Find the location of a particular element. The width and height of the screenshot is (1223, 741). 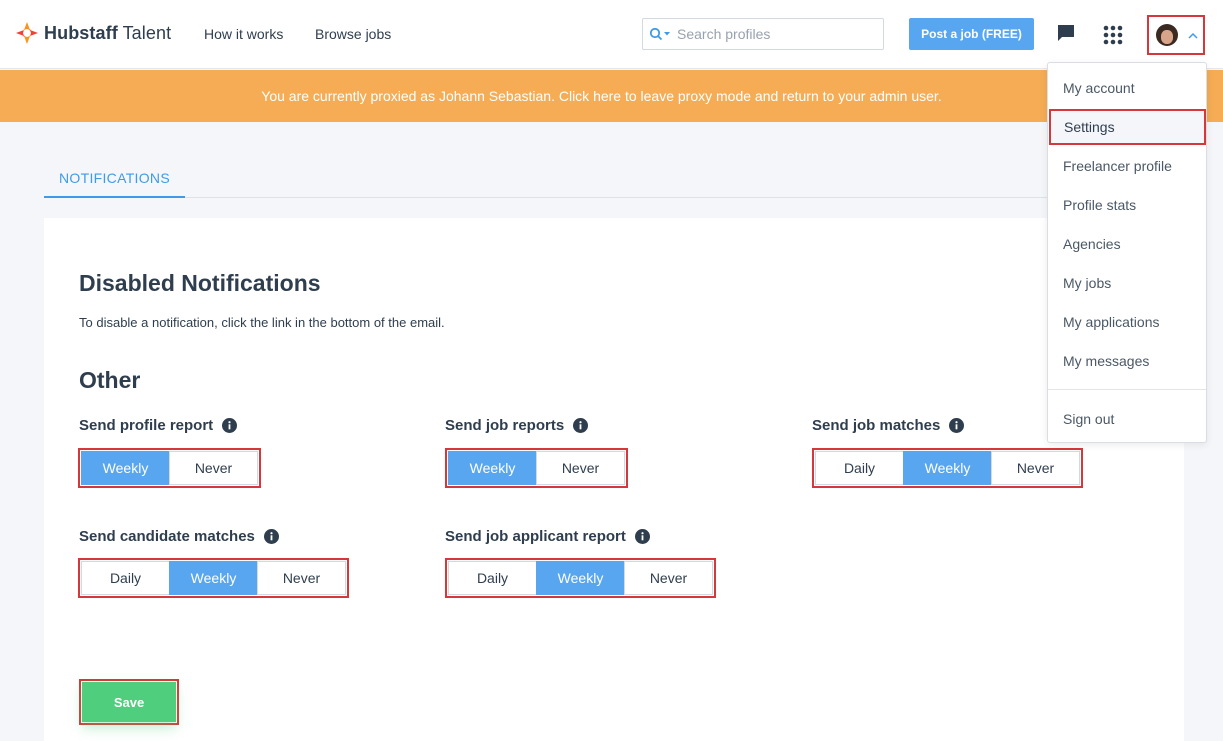

setting-candidate-matches-label: Send candidate matches is located at coordinates (179, 536).